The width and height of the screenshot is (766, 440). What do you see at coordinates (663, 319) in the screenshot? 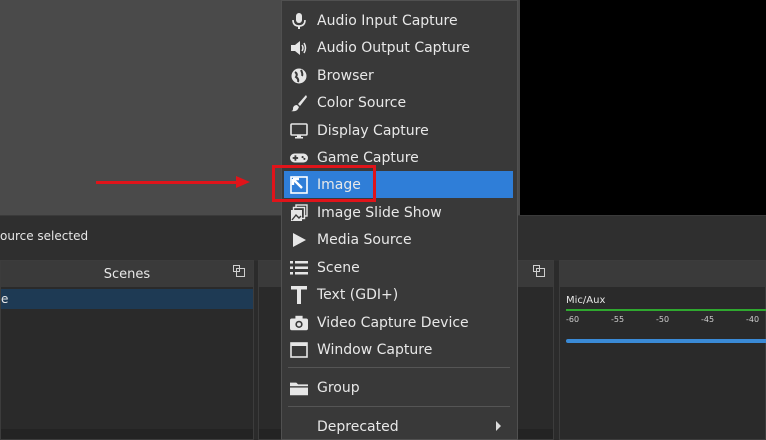
I see `meter-scale-label: -50` at bounding box center [663, 319].